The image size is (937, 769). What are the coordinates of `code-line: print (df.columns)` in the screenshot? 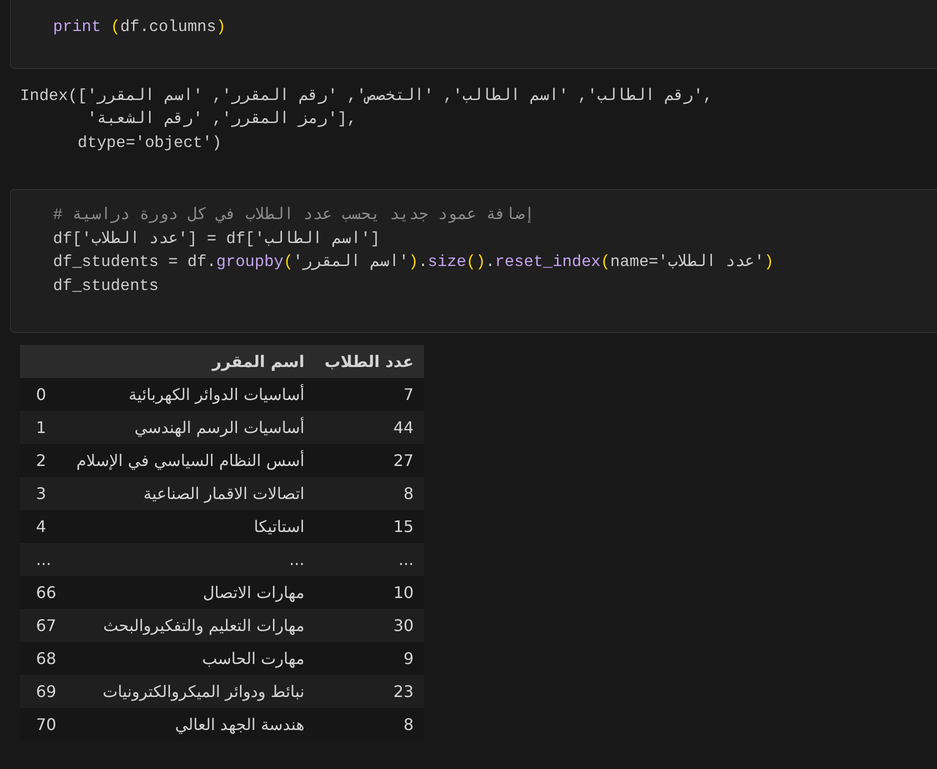 It's located at (140, 27).